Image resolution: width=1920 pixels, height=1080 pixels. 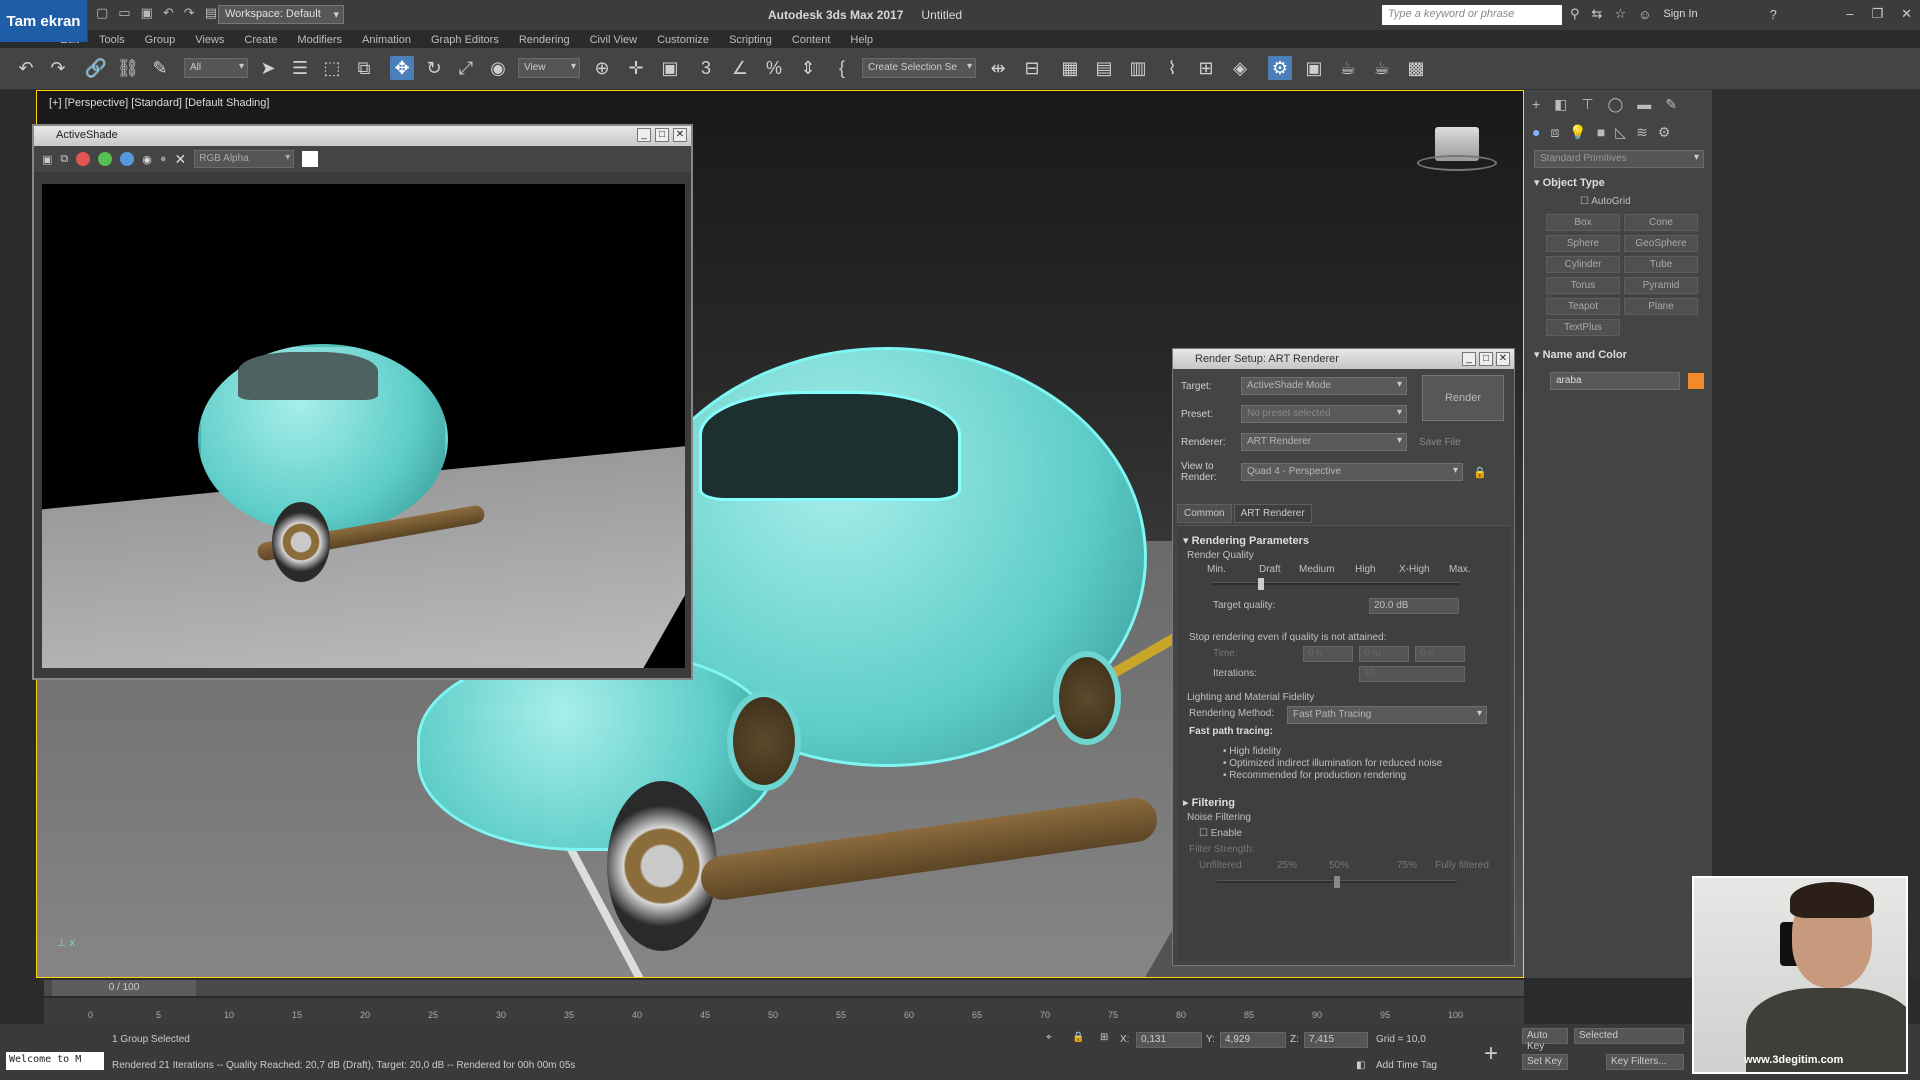 I want to click on time-slider: 0 / 100, so click(x=784, y=988).